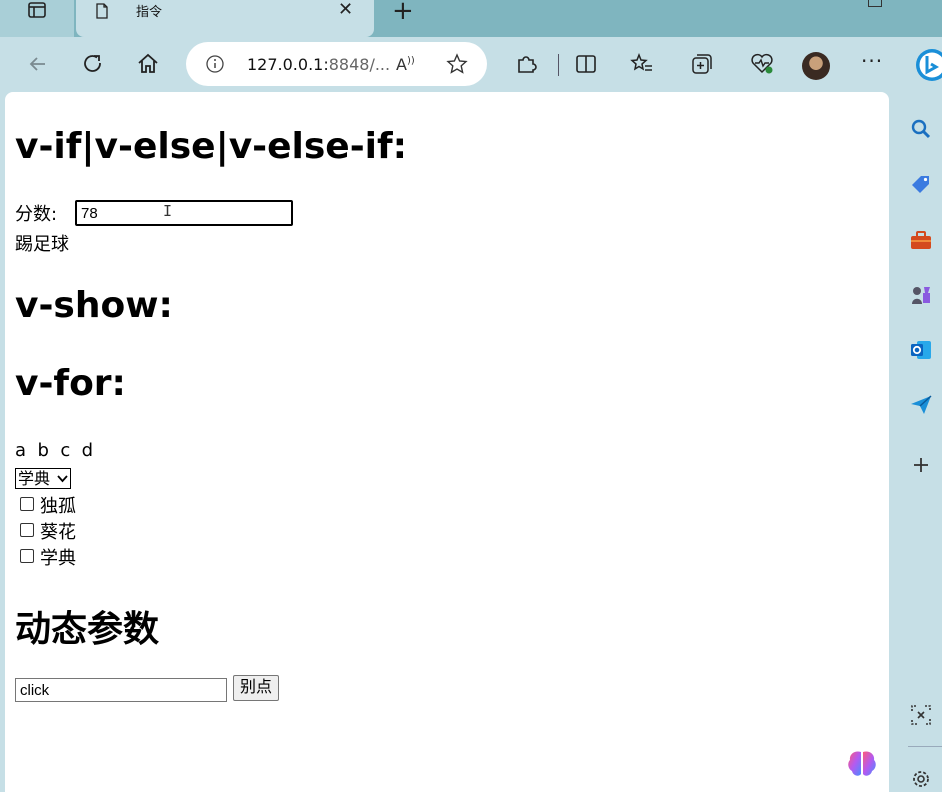 The height and width of the screenshot is (792, 942). What do you see at coordinates (457, 64) in the screenshot?
I see `favorite-star-icon` at bounding box center [457, 64].